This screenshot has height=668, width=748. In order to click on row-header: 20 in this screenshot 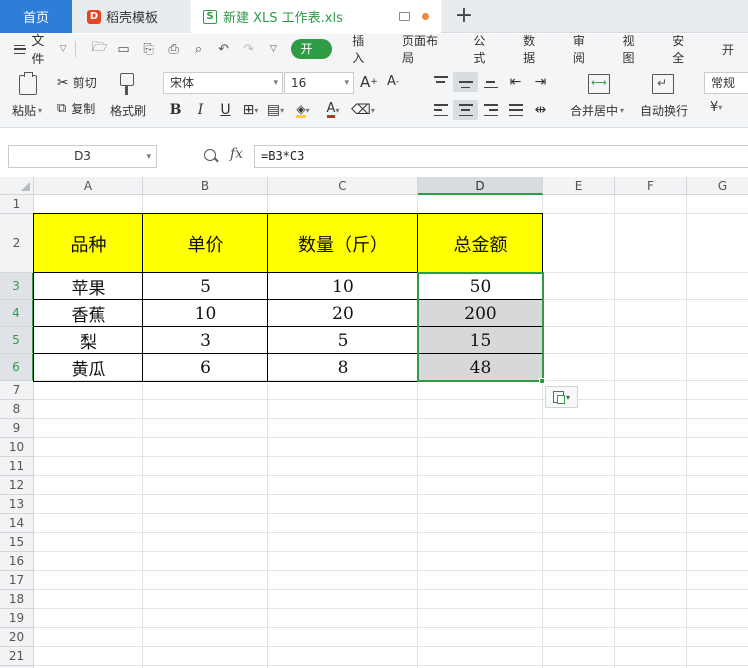, I will do `click(17, 637)`.